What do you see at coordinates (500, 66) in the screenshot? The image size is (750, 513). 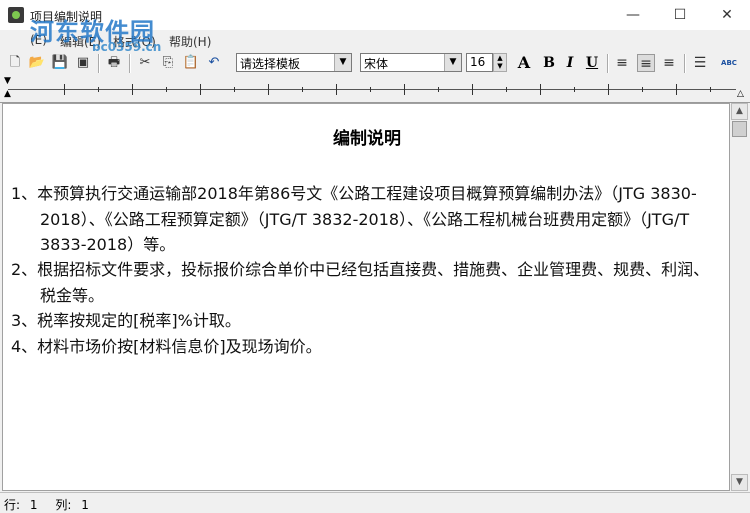 I see `spin-down-icon: ▼` at bounding box center [500, 66].